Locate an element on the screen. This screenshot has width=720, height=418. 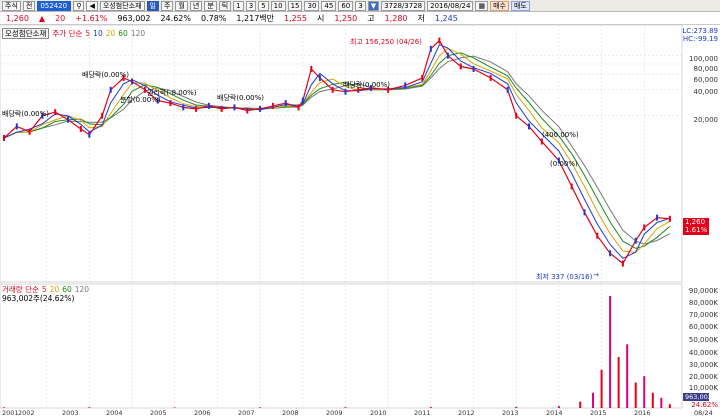
hc-label: HC:-99.19 is located at coordinates (700, 39).